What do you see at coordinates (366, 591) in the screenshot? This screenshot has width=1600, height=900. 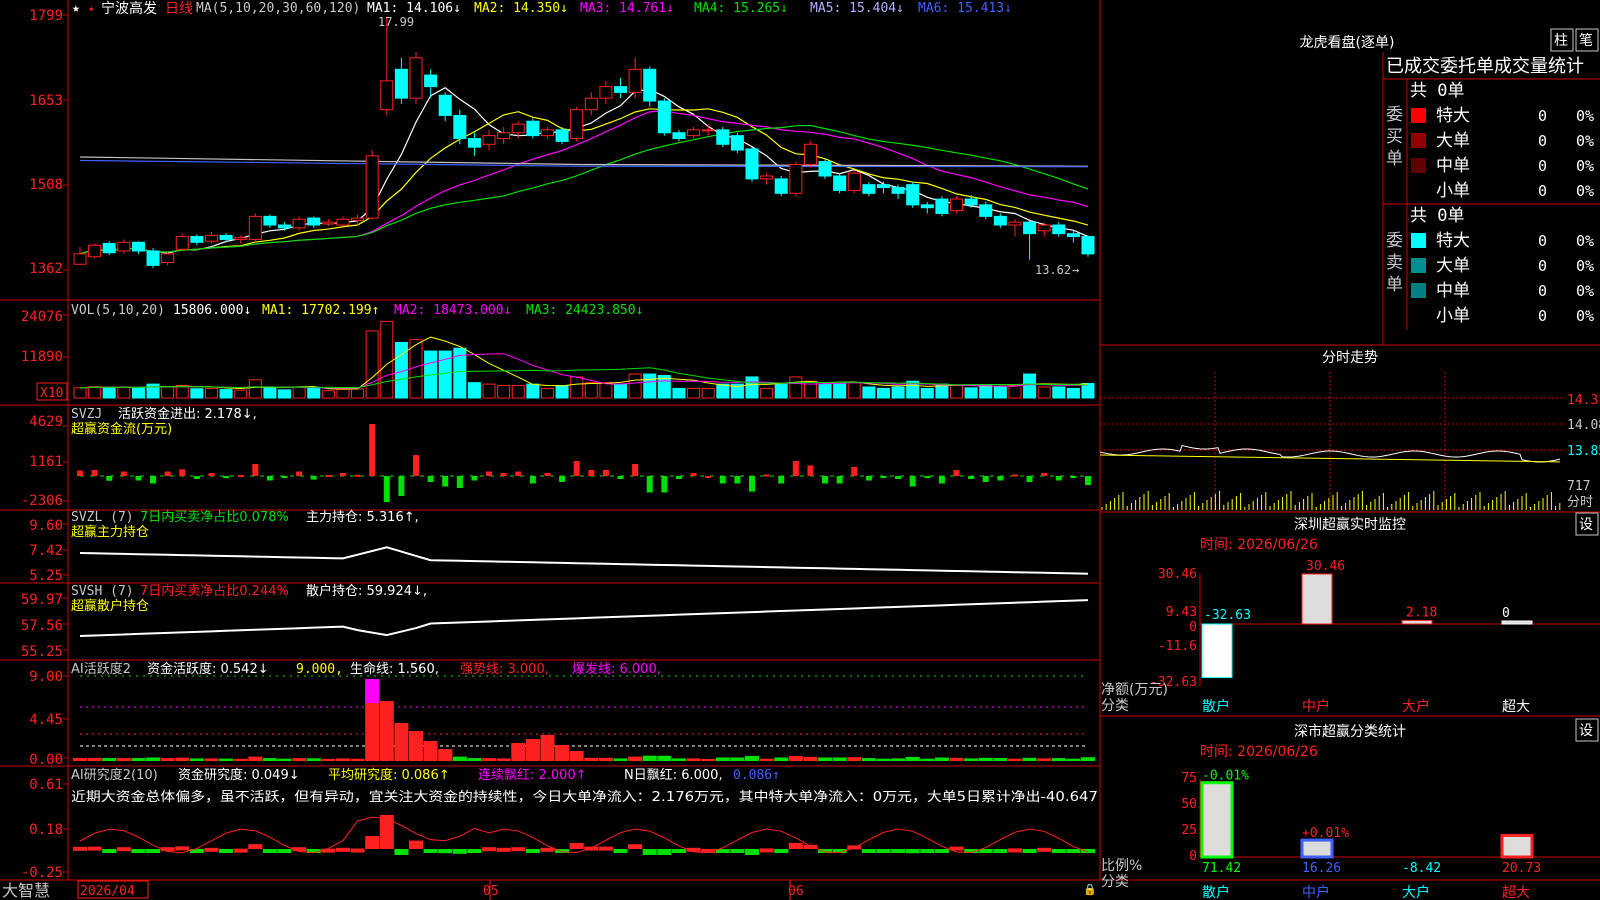 I see `svsh-value: 散户持仓: 59.924↓,` at bounding box center [366, 591].